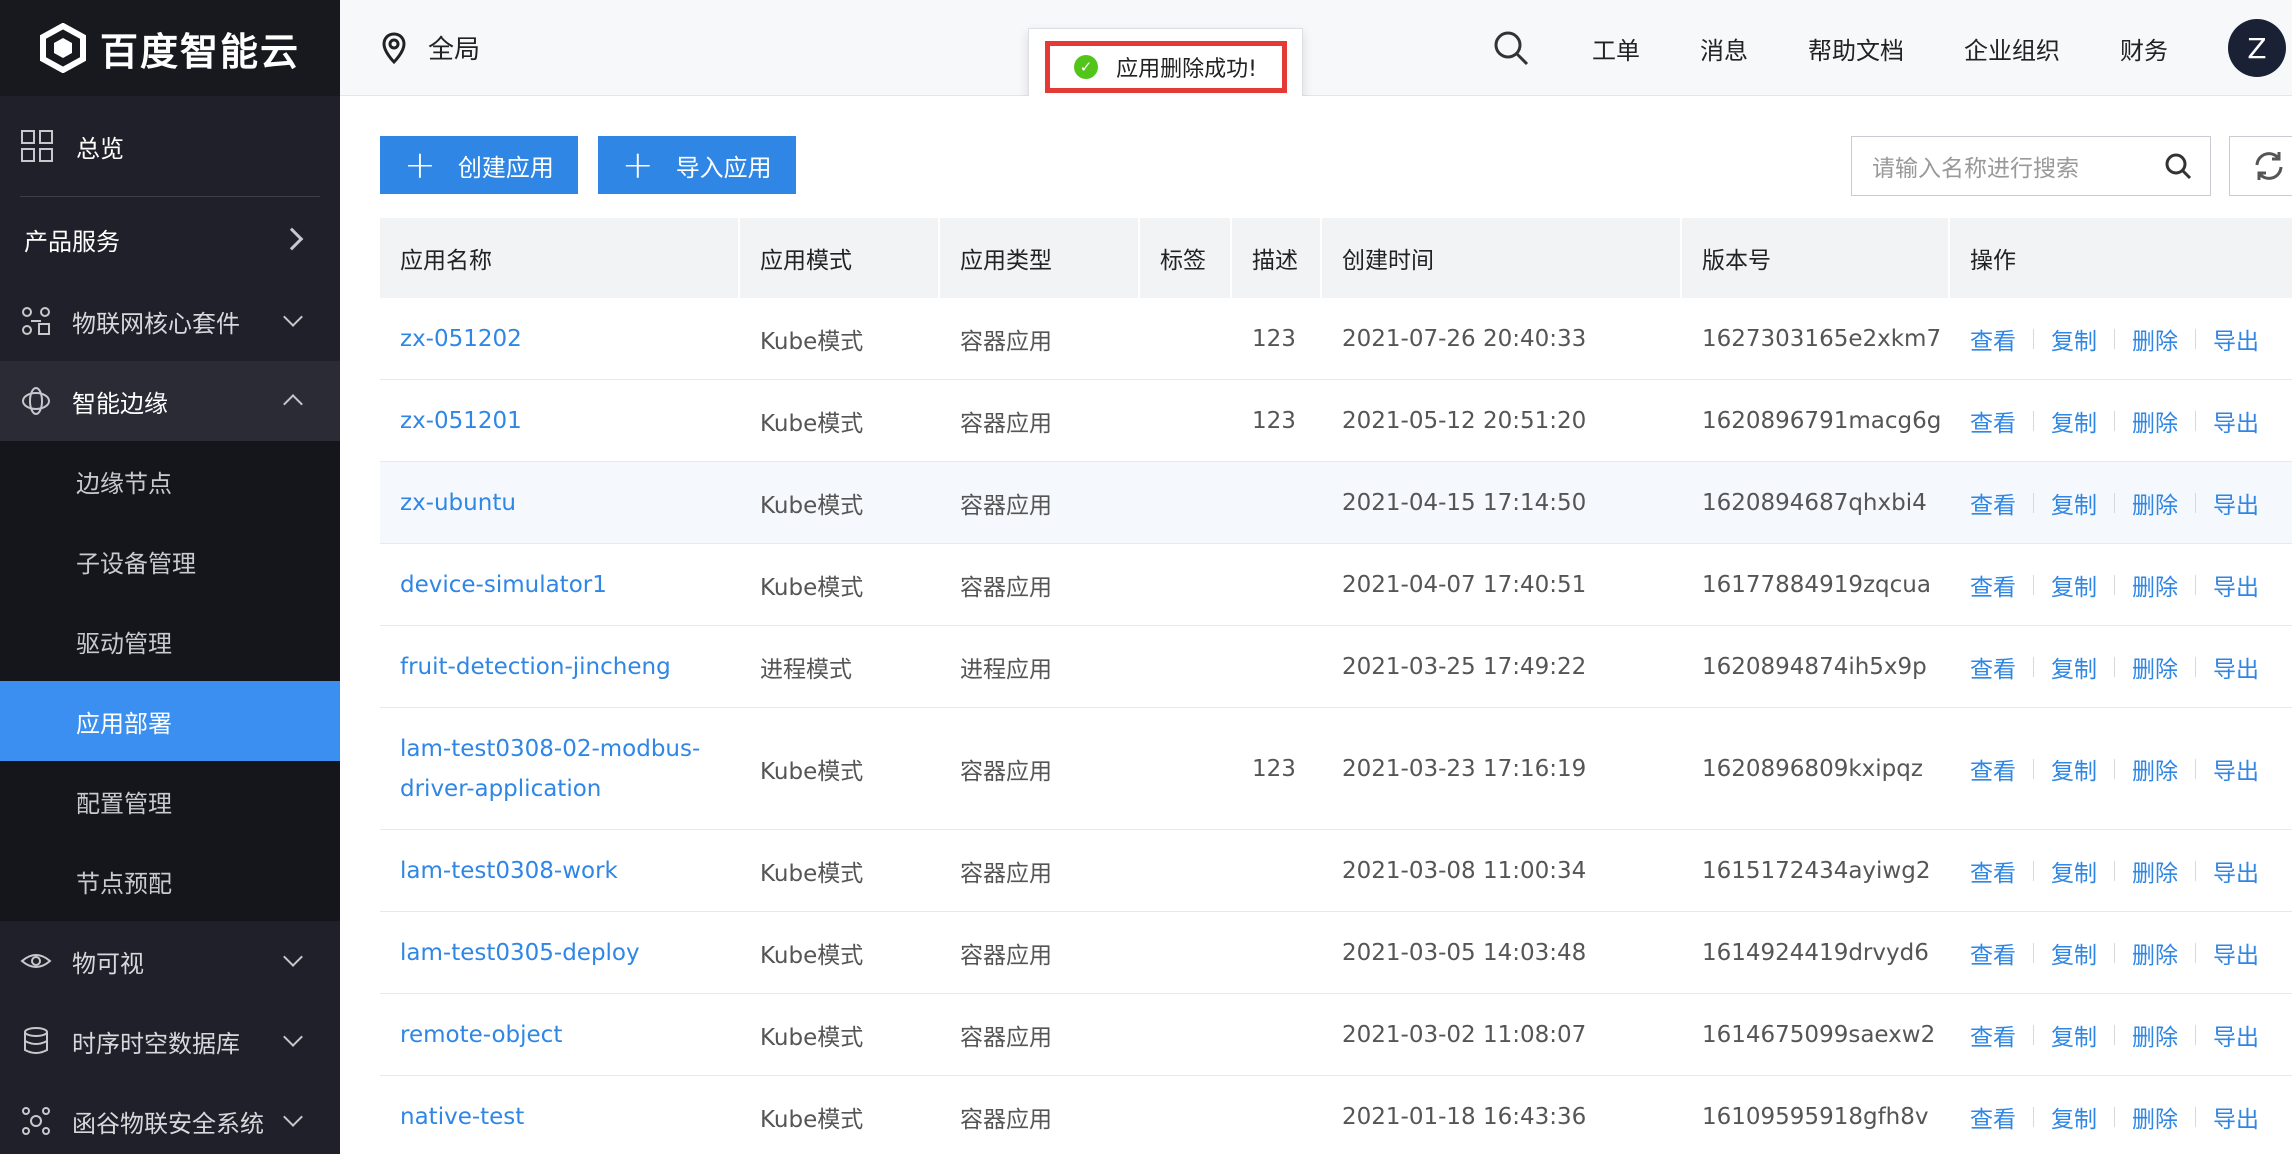 This screenshot has height=1154, width=2292. What do you see at coordinates (170, 881) in the screenshot?
I see `sidebar-item-provisioning: 节点预配` at bounding box center [170, 881].